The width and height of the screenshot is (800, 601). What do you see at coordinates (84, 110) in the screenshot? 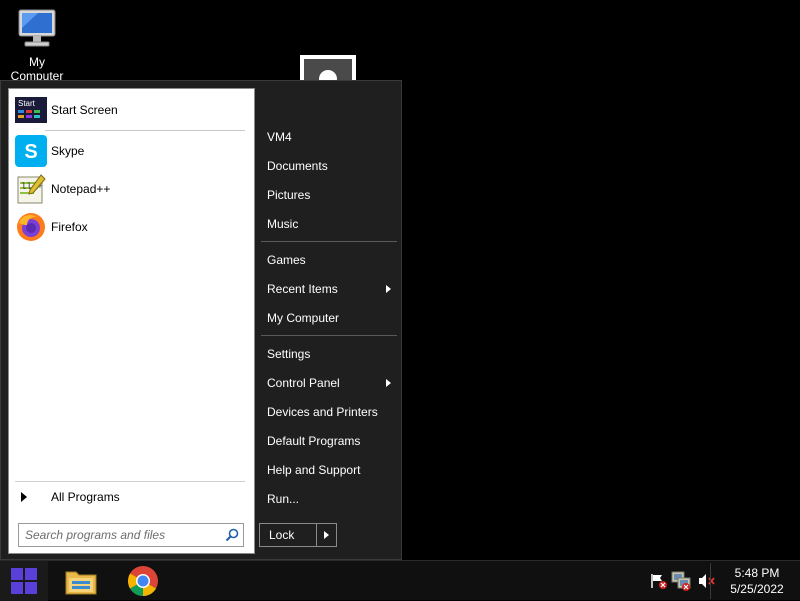
I see `program-label: Start Screen` at bounding box center [84, 110].